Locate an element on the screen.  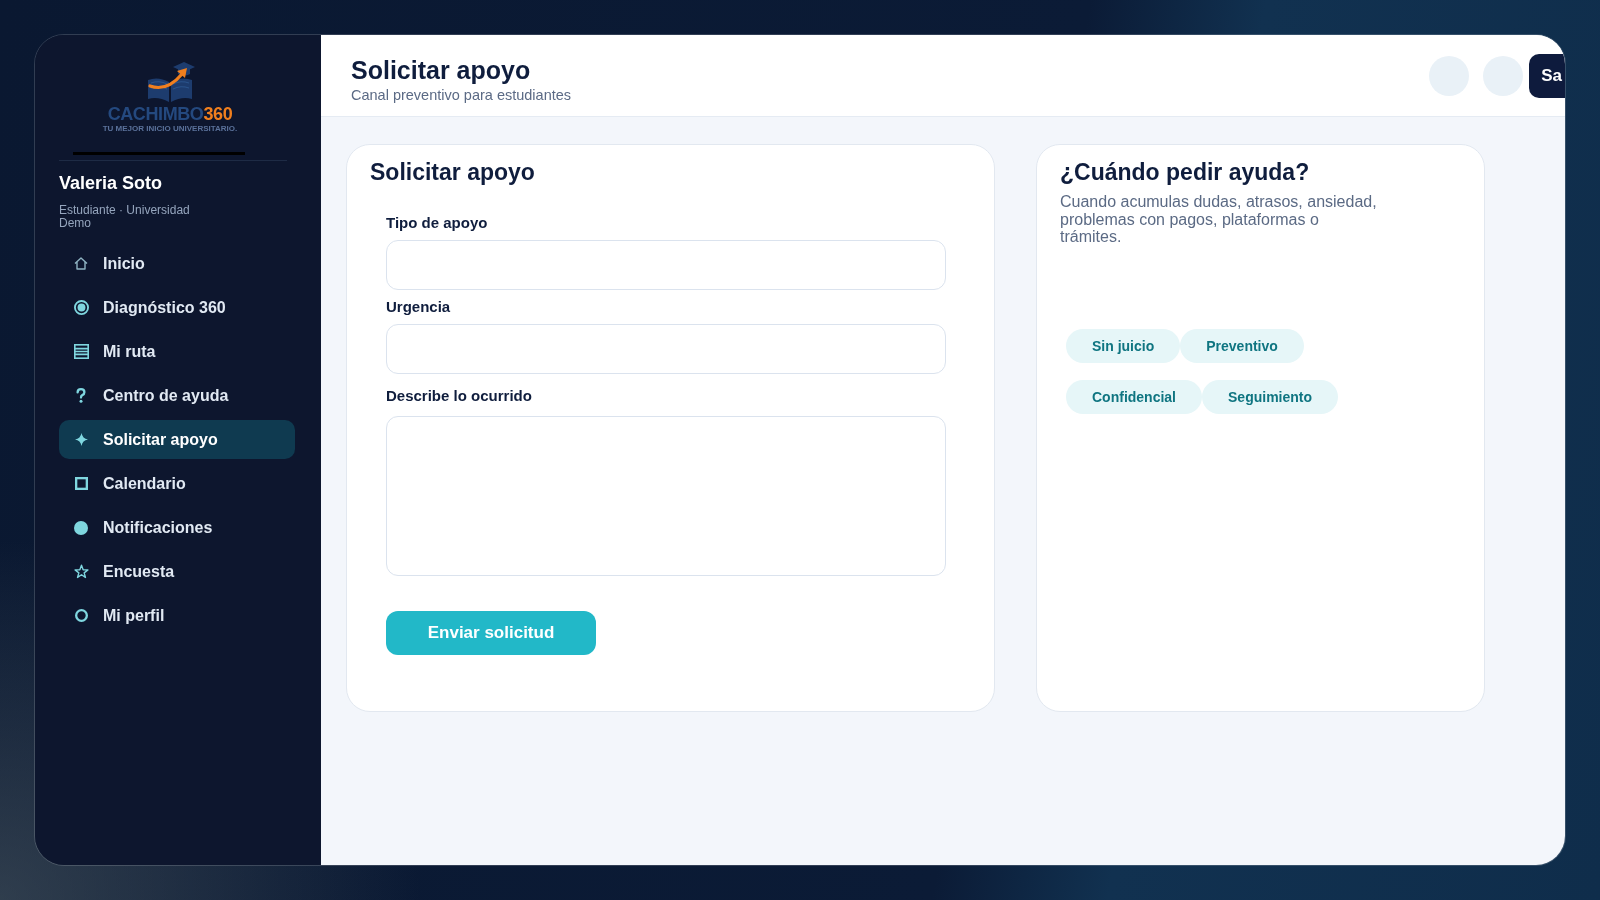
field-label: Describe lo ocurrido is located at coordinates (459, 395).